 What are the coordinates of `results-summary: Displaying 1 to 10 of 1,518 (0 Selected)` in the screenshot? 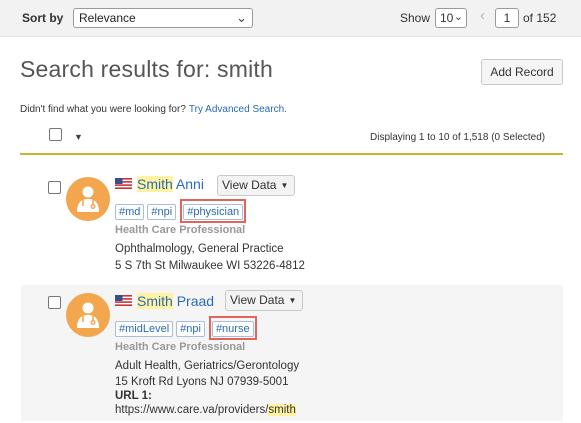 It's located at (458, 137).